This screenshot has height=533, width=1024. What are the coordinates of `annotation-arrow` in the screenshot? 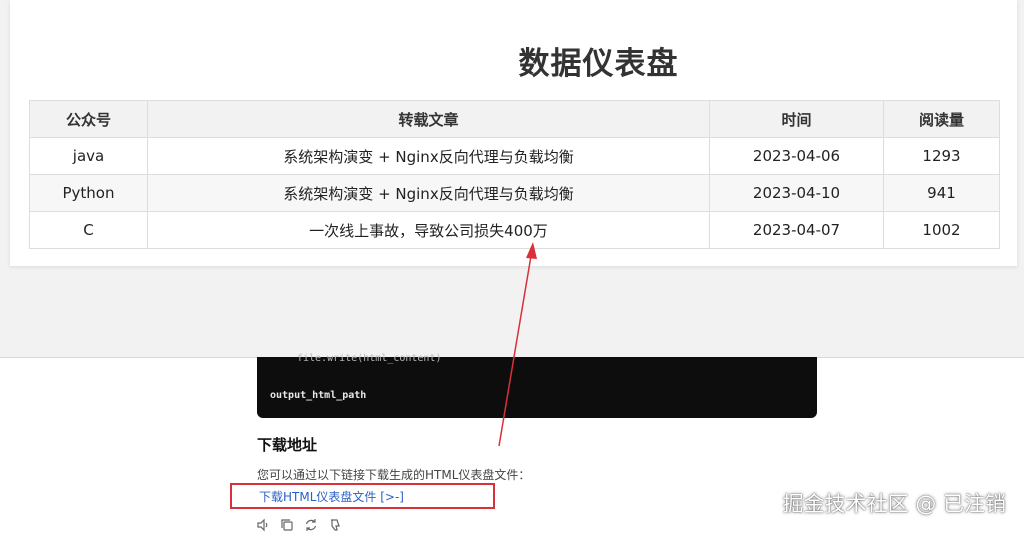 It's located at (517, 344).